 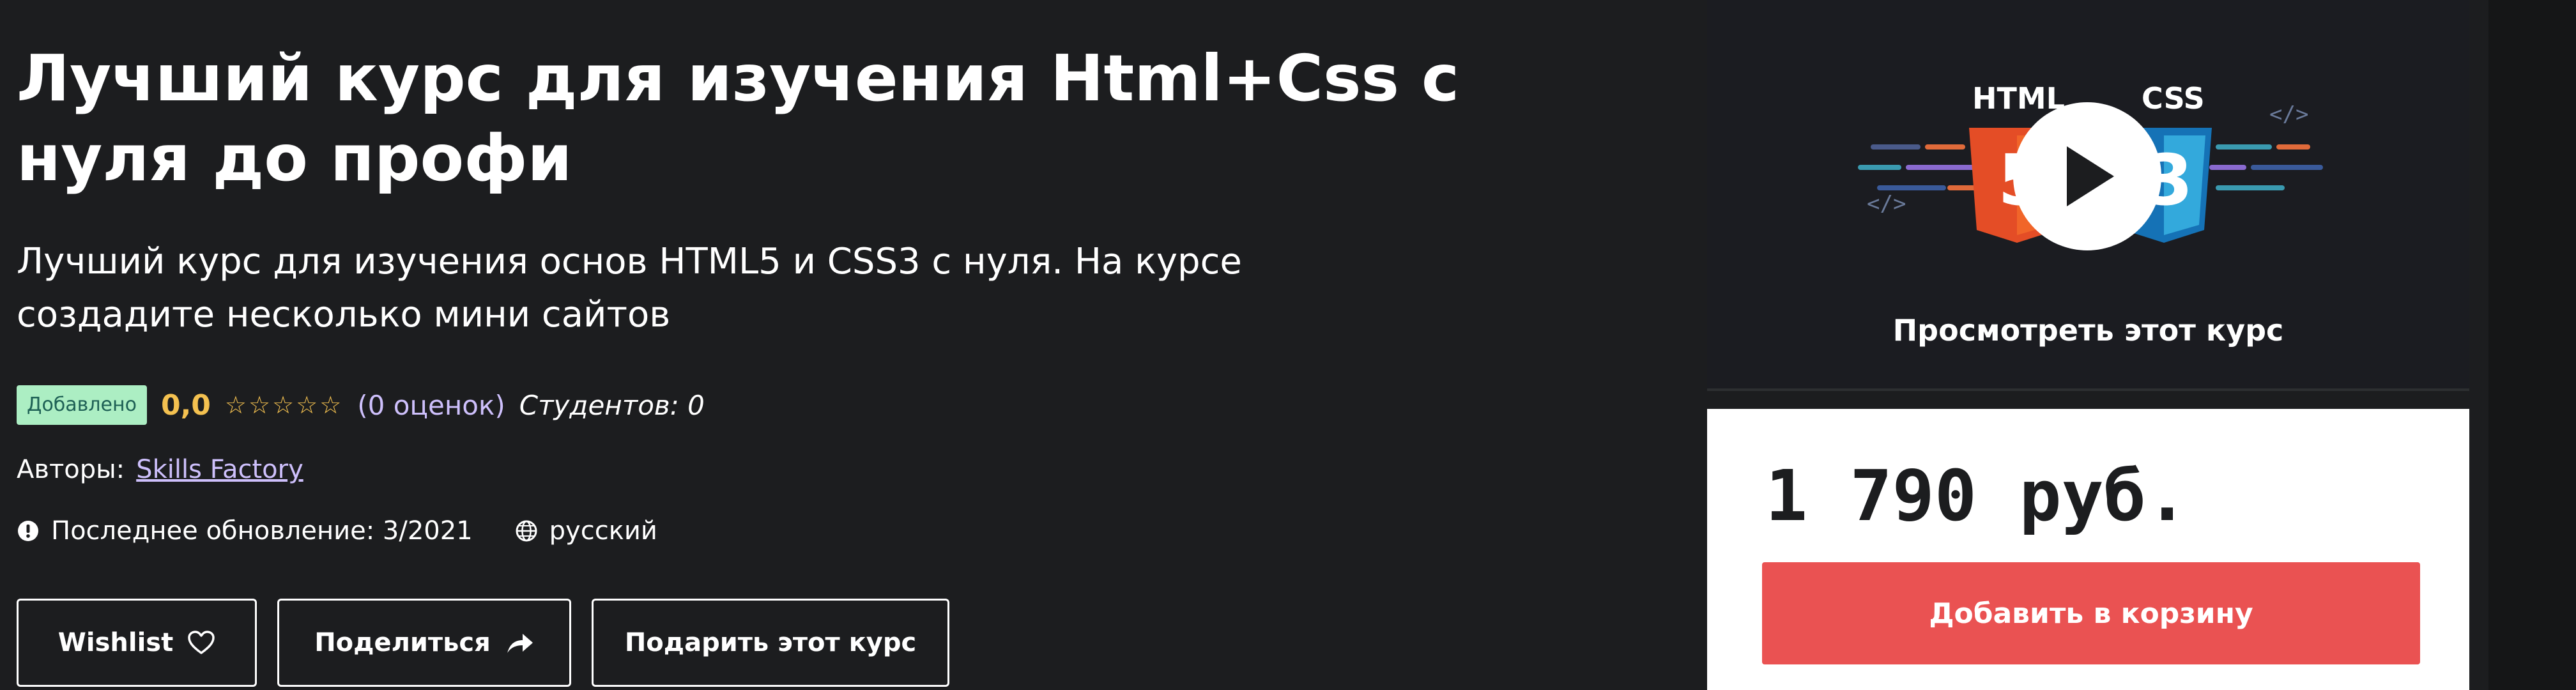 What do you see at coordinates (2088, 330) in the screenshot?
I see `preview-label: Просмотреть этот курс` at bounding box center [2088, 330].